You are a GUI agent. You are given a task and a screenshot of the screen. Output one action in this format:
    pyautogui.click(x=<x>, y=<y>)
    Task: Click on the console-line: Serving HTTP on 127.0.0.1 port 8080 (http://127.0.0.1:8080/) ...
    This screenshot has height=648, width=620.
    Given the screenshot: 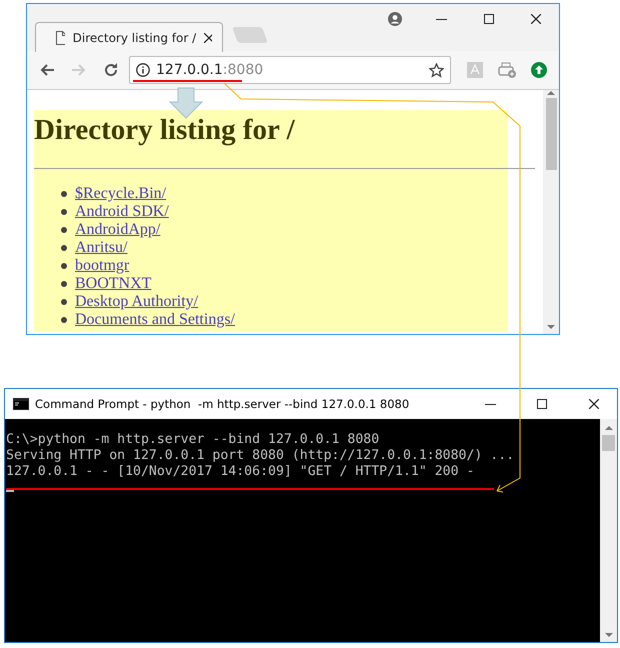 What is the action you would take?
    pyautogui.click(x=261, y=456)
    